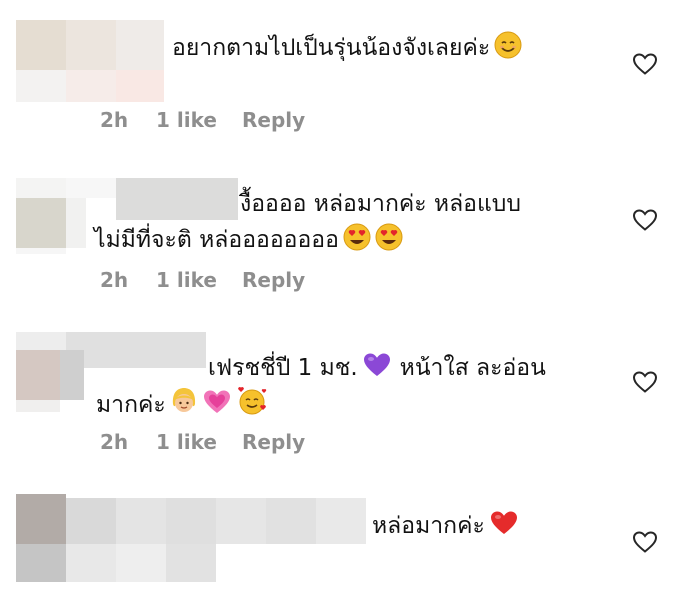  What do you see at coordinates (472, 368) in the screenshot?
I see `comment-text-line: หน้าใส ละอ่อน` at bounding box center [472, 368].